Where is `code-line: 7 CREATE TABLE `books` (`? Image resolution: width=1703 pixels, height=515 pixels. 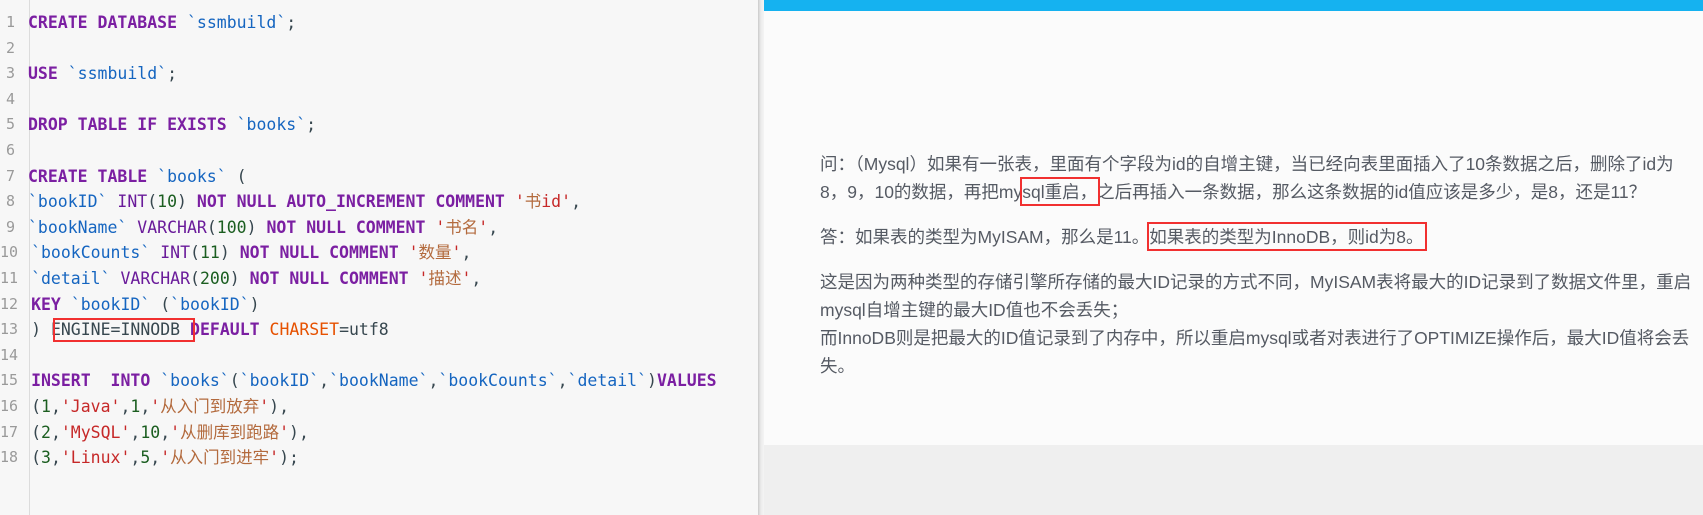
code-line: 7 CREATE TABLE `books` ( is located at coordinates (379, 177).